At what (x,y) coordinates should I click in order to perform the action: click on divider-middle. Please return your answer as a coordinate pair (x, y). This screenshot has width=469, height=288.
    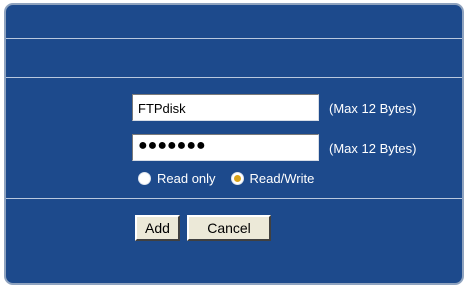
    Looking at the image, I should click on (234, 77).